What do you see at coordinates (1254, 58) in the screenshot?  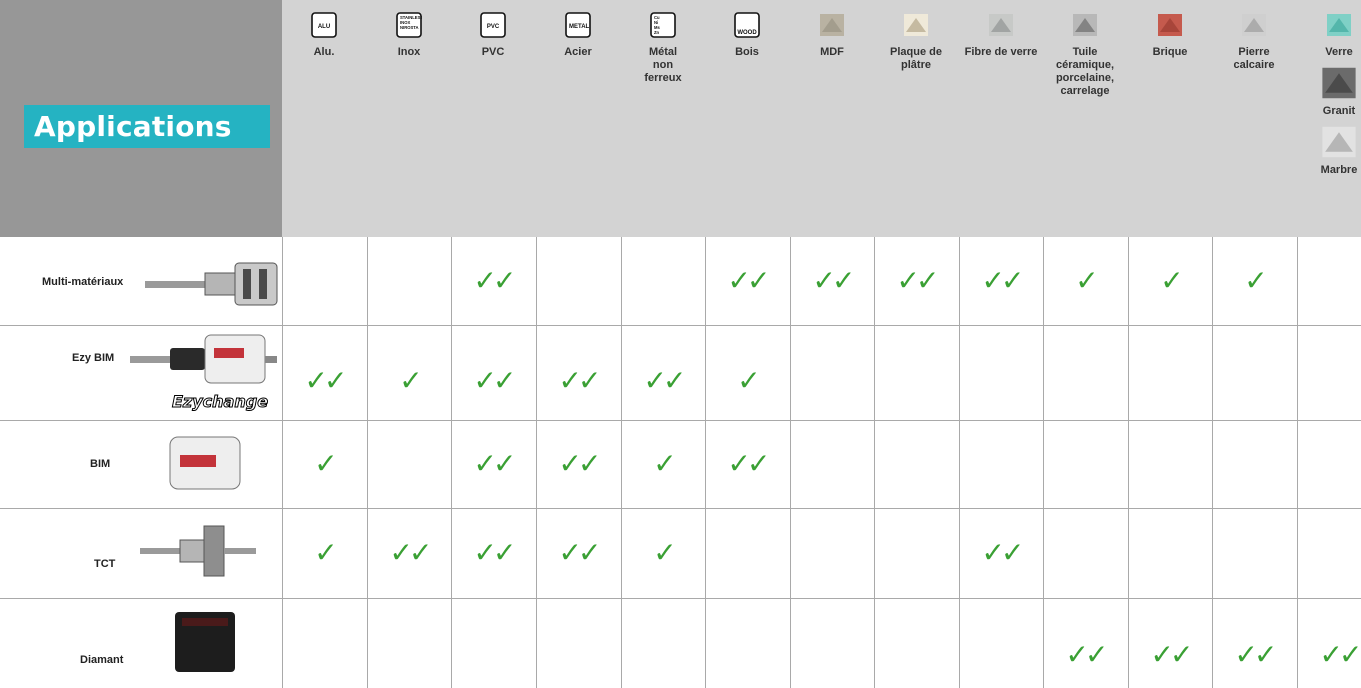 I see `material-label: Pierre calcaire` at bounding box center [1254, 58].